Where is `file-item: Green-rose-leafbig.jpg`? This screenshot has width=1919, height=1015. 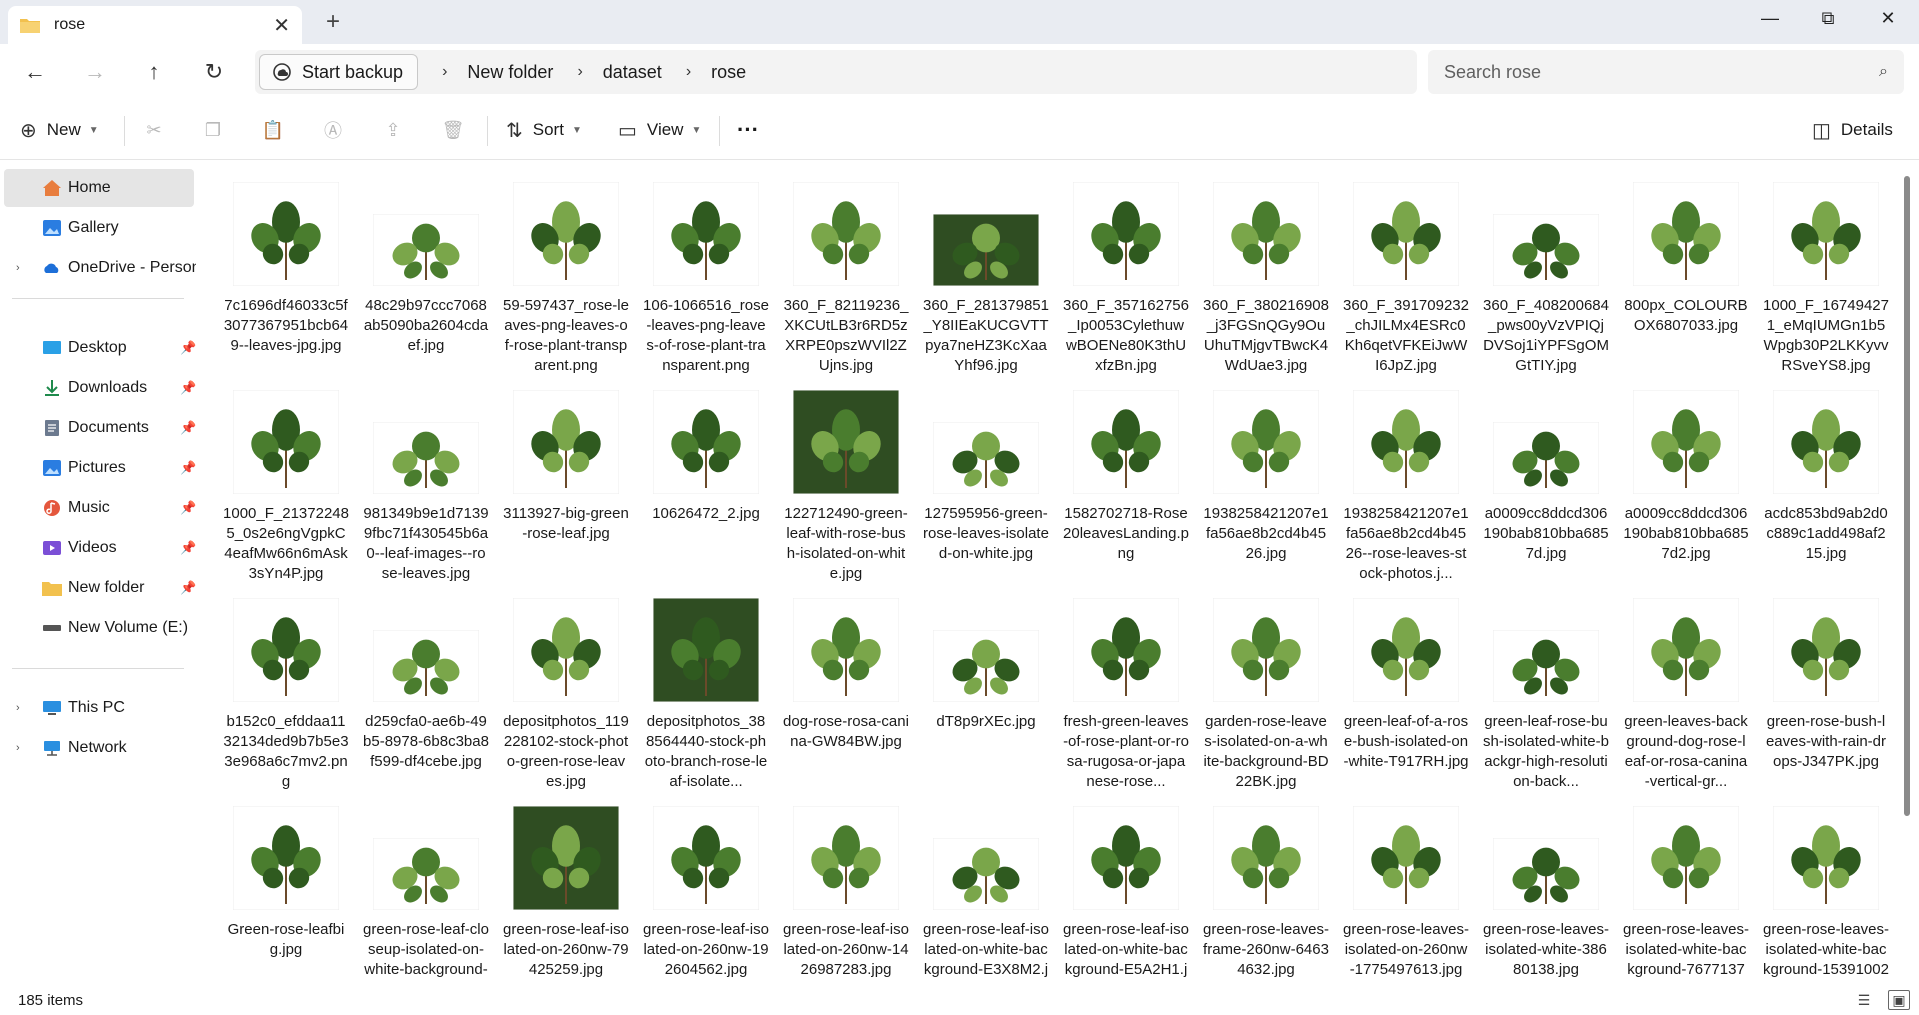
file-item: Green-rose-leafbig.jpg is located at coordinates (286, 889).